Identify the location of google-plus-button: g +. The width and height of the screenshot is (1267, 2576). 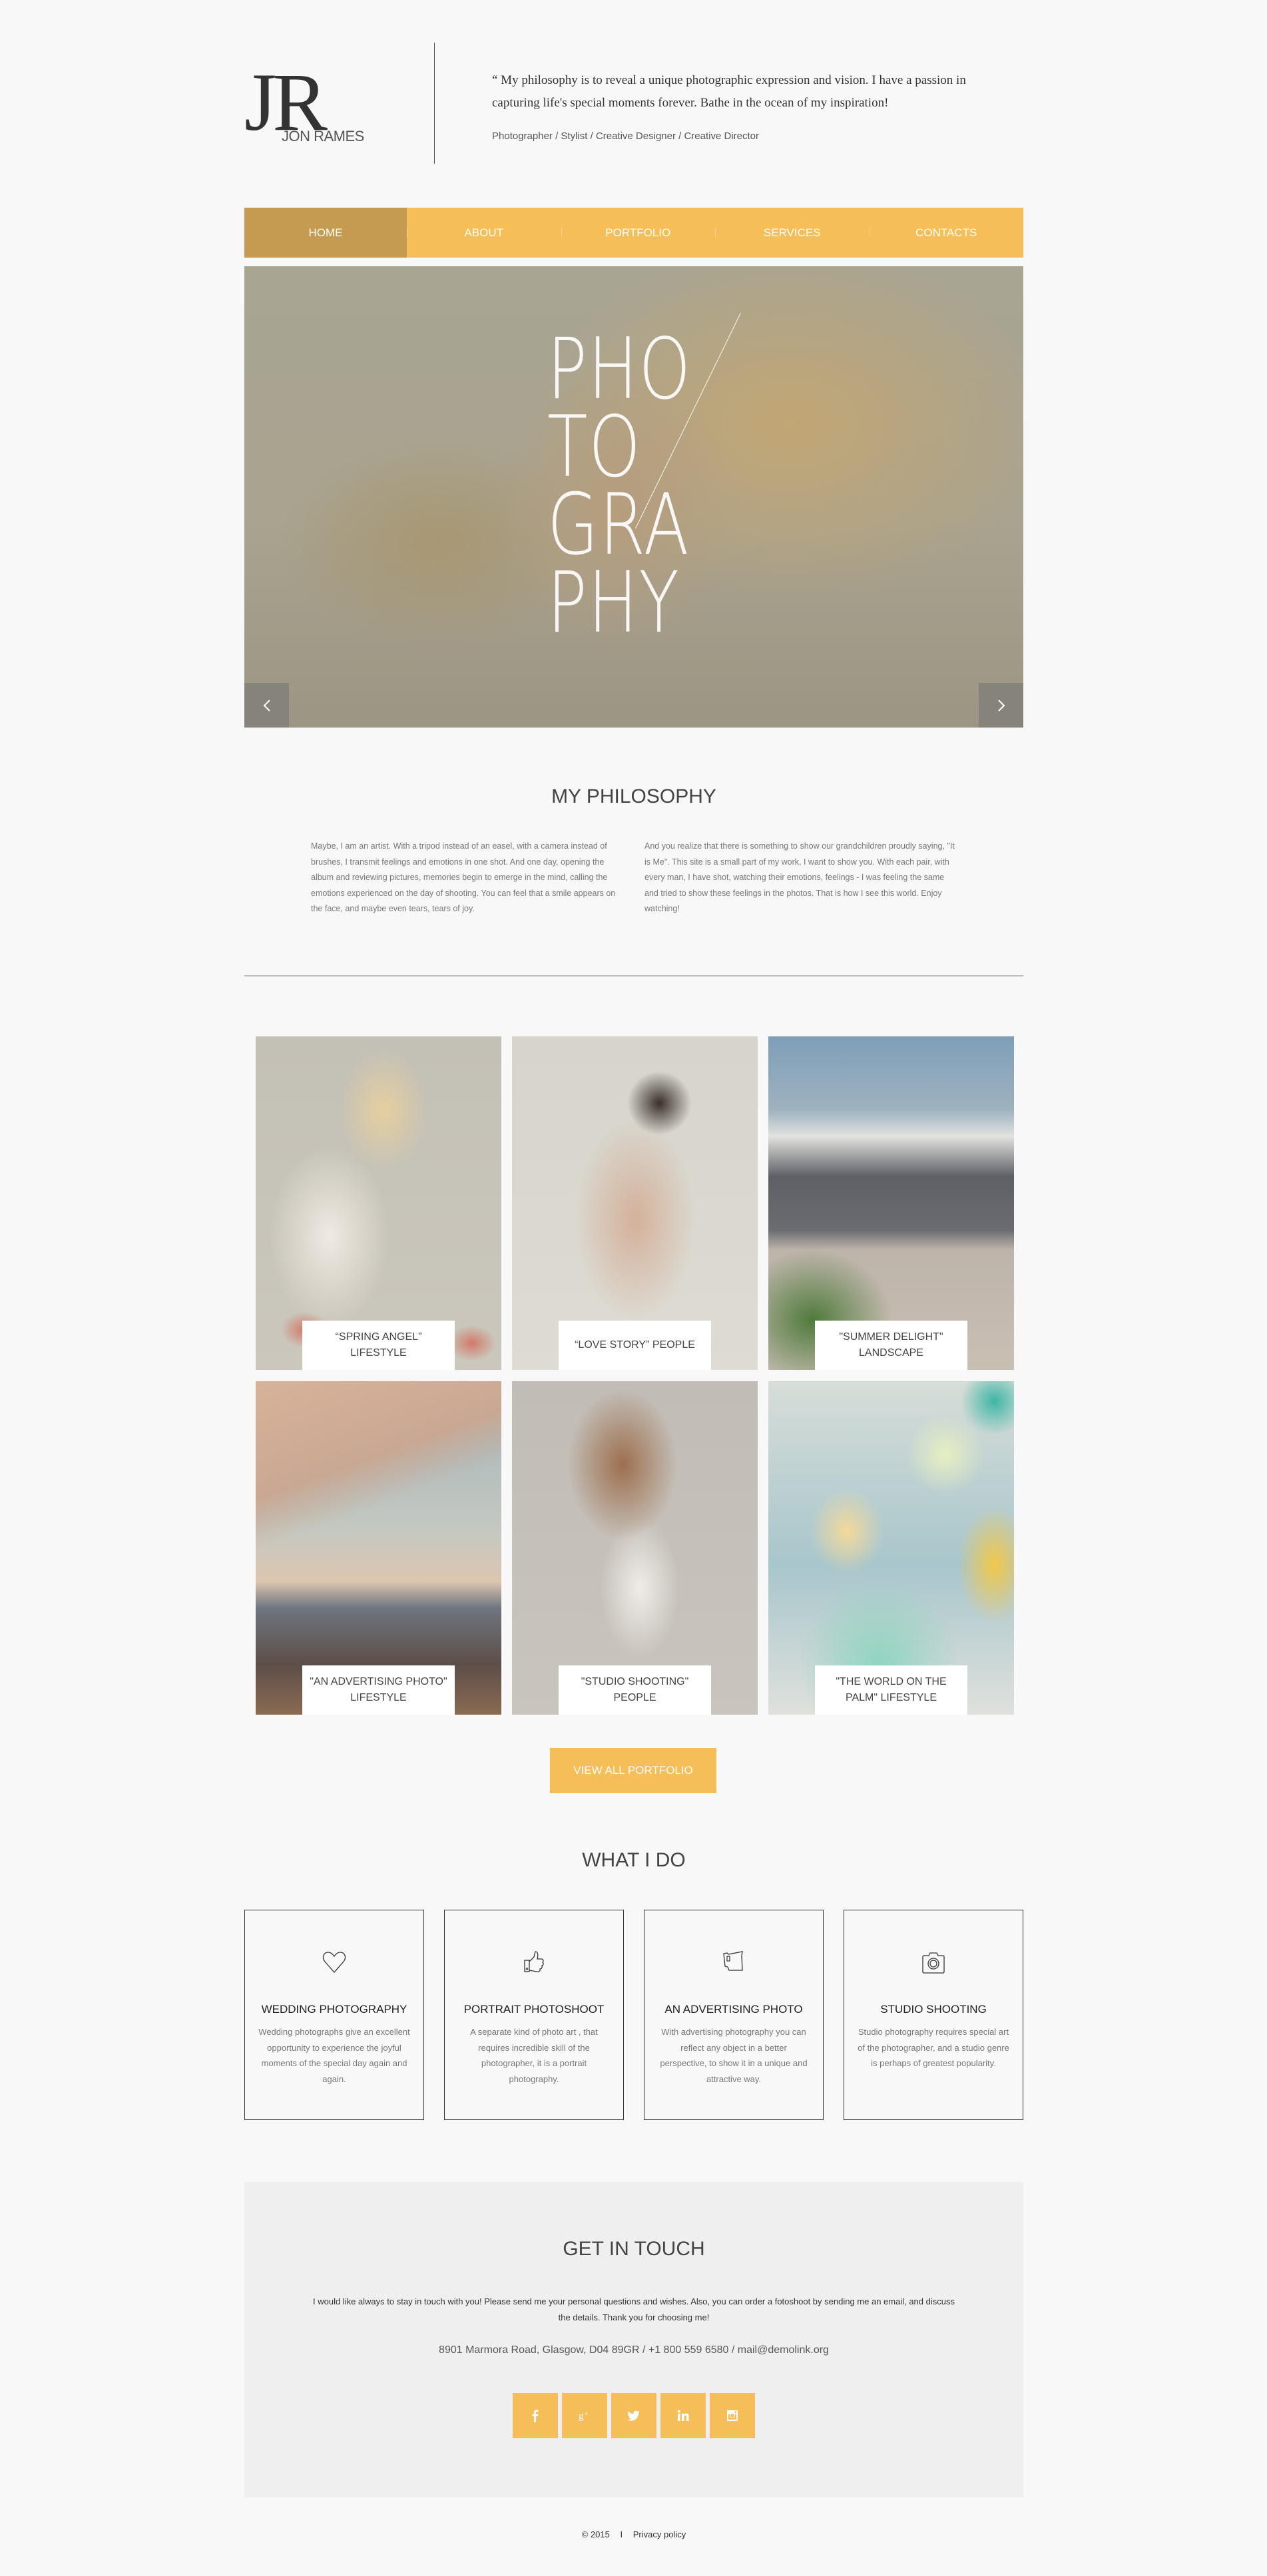
(584, 2415).